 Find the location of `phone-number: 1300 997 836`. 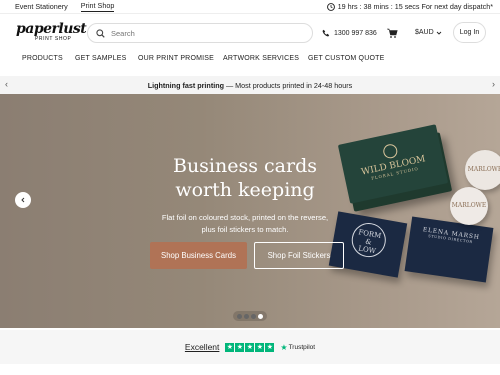

phone-number: 1300 997 836 is located at coordinates (355, 33).